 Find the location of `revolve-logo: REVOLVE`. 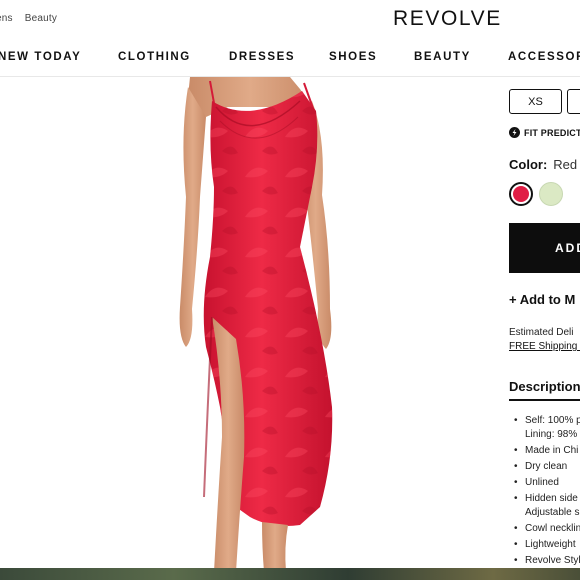

revolve-logo: REVOLVE is located at coordinates (447, 19).